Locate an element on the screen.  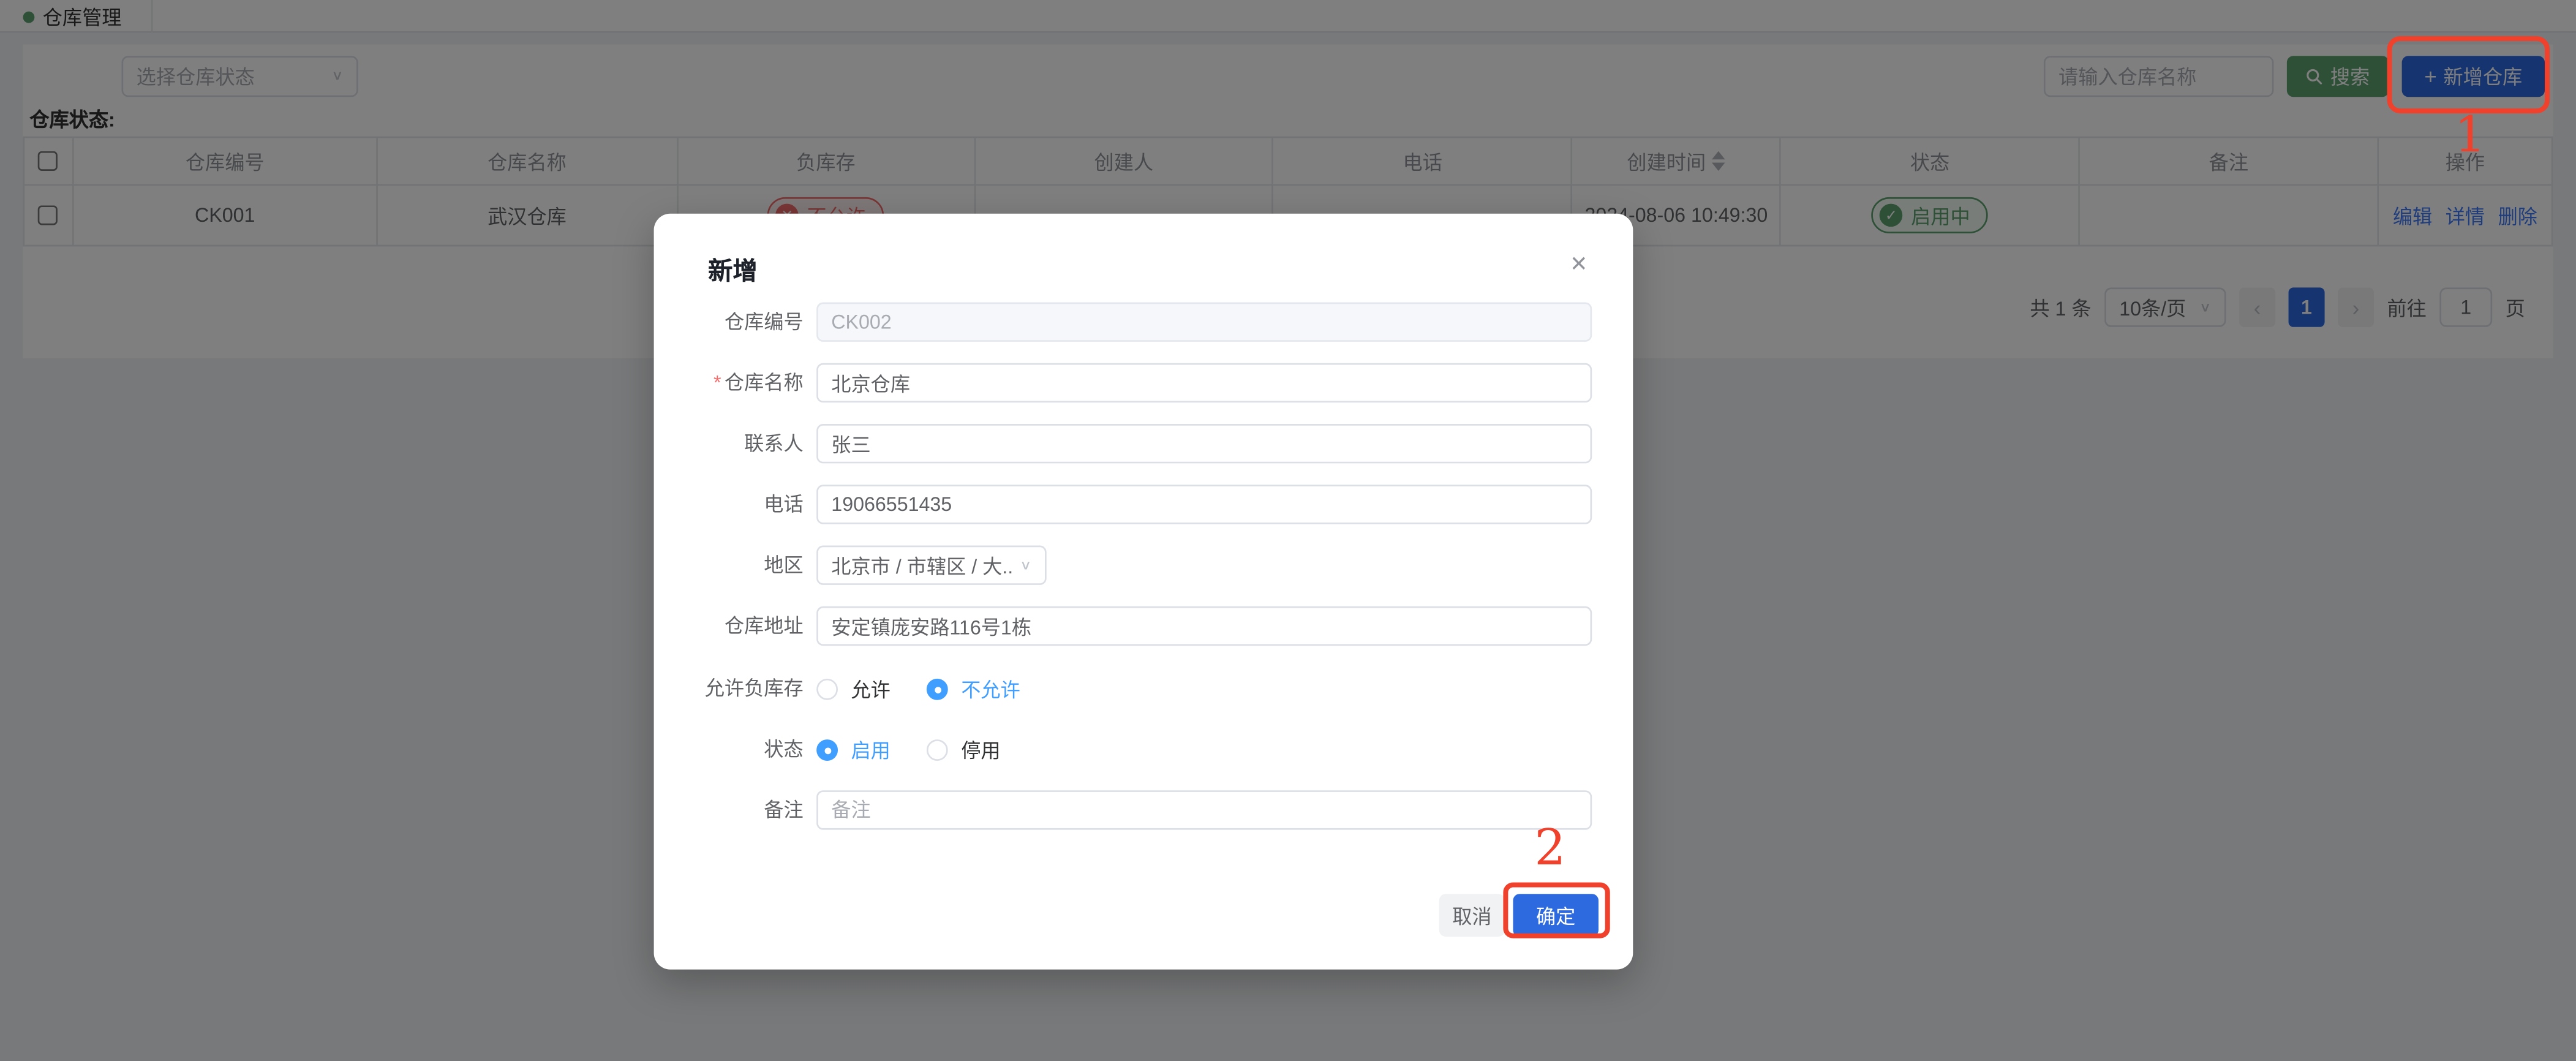
address-field is located at coordinates (1204, 626).